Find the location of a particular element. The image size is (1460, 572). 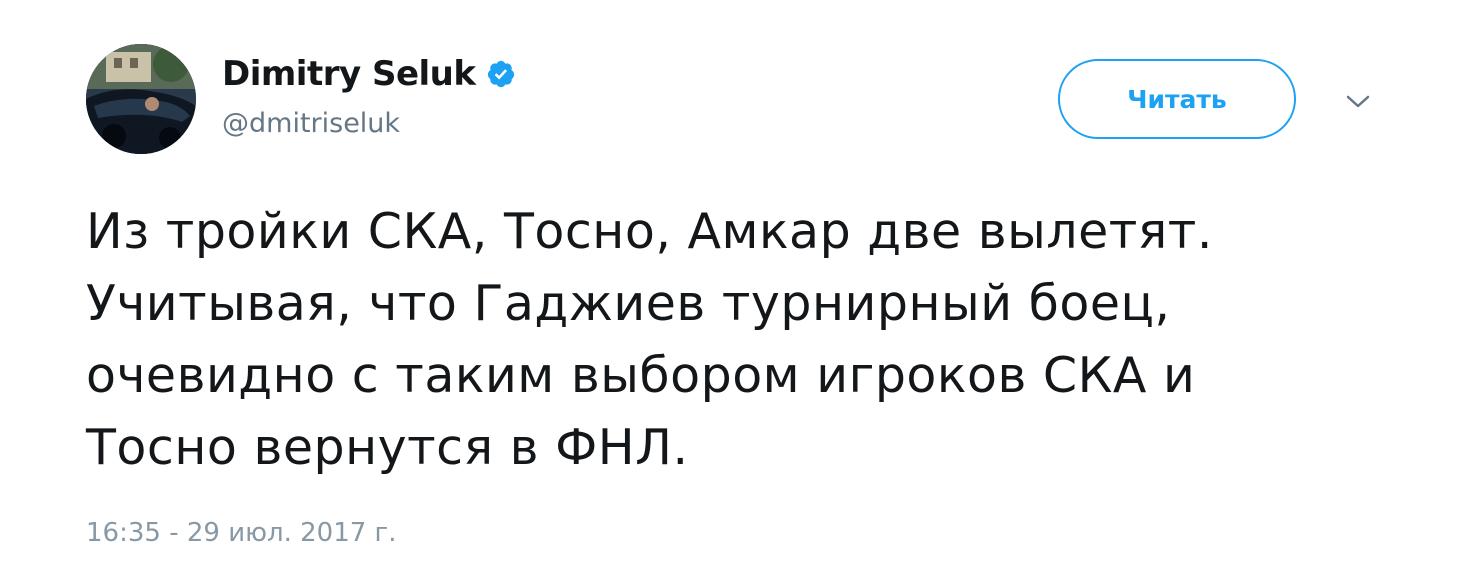

avatar-photo is located at coordinates (141, 99).